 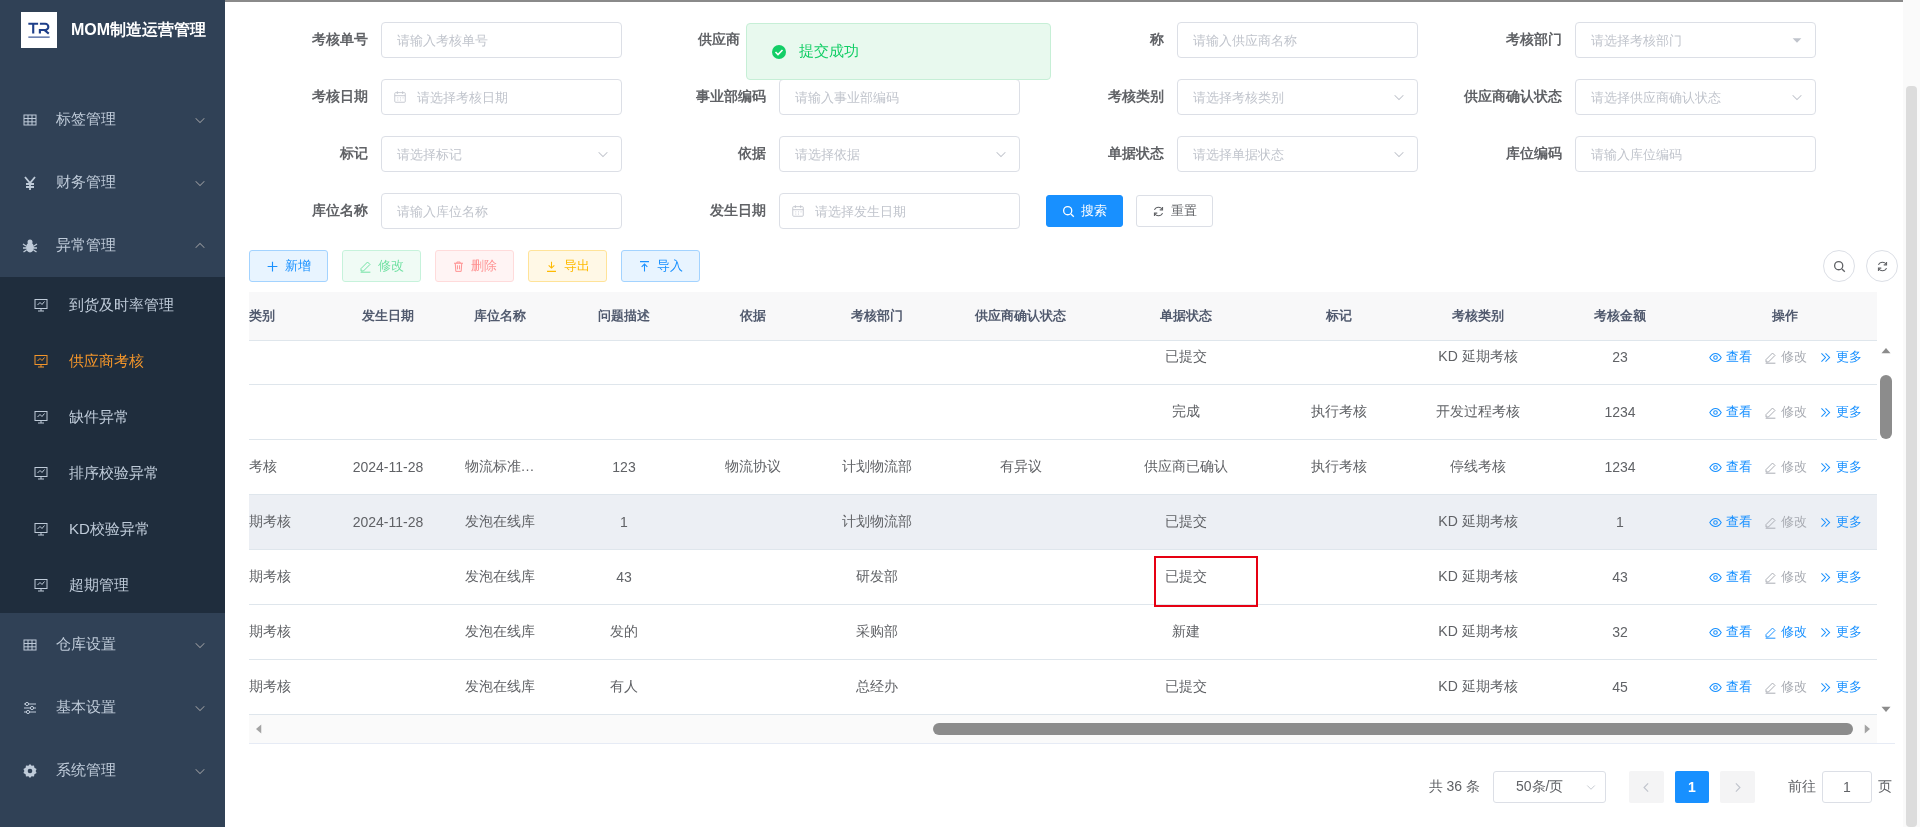 I want to click on sidebar-item: 系统管理, so click(x=112, y=770).